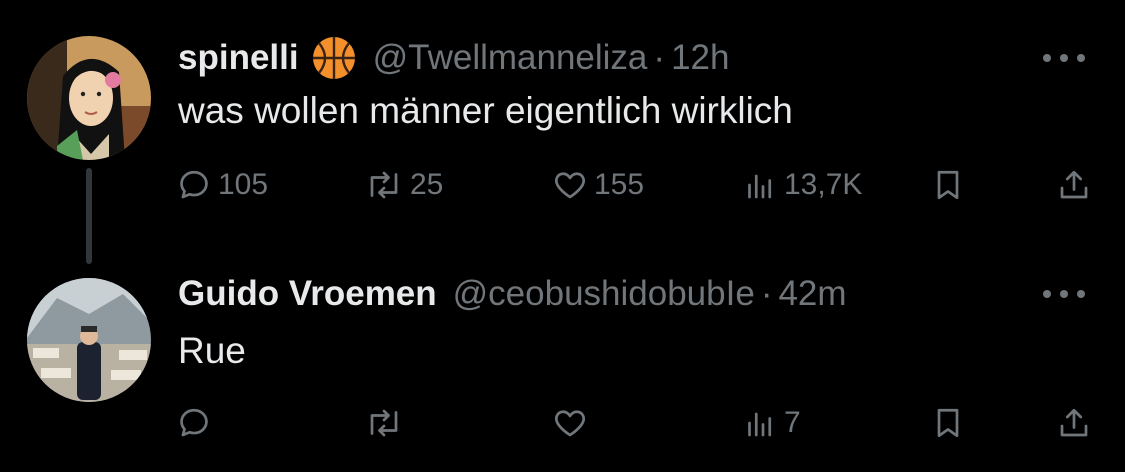  Describe the element at coordinates (510, 58) in the screenshot. I see `handle: @Twellmanneliza` at that location.